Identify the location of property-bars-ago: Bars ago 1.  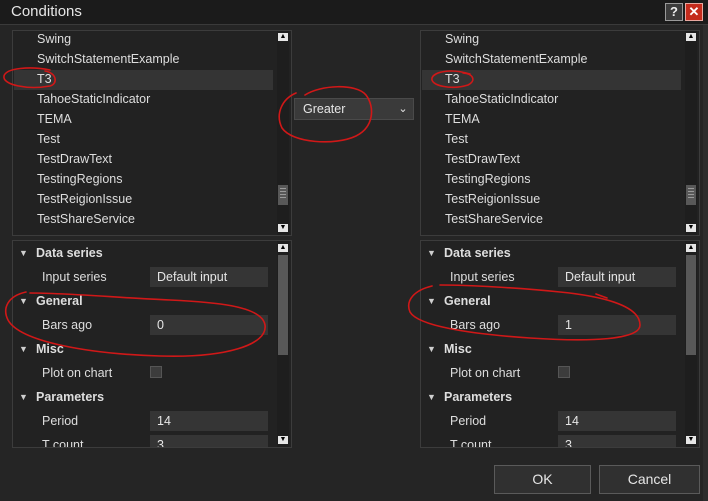
(554, 325).